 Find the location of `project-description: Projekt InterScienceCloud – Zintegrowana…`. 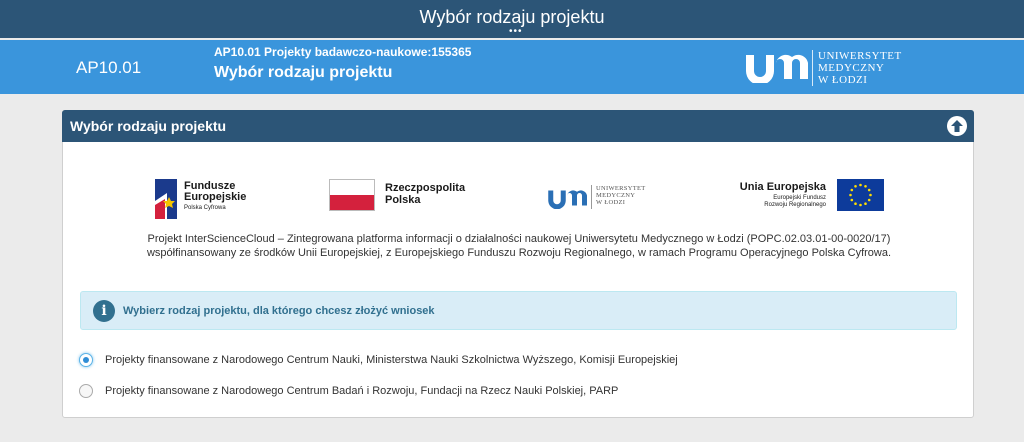

project-description: Projekt InterScienceCloud – Zintegrowana… is located at coordinates (519, 246).